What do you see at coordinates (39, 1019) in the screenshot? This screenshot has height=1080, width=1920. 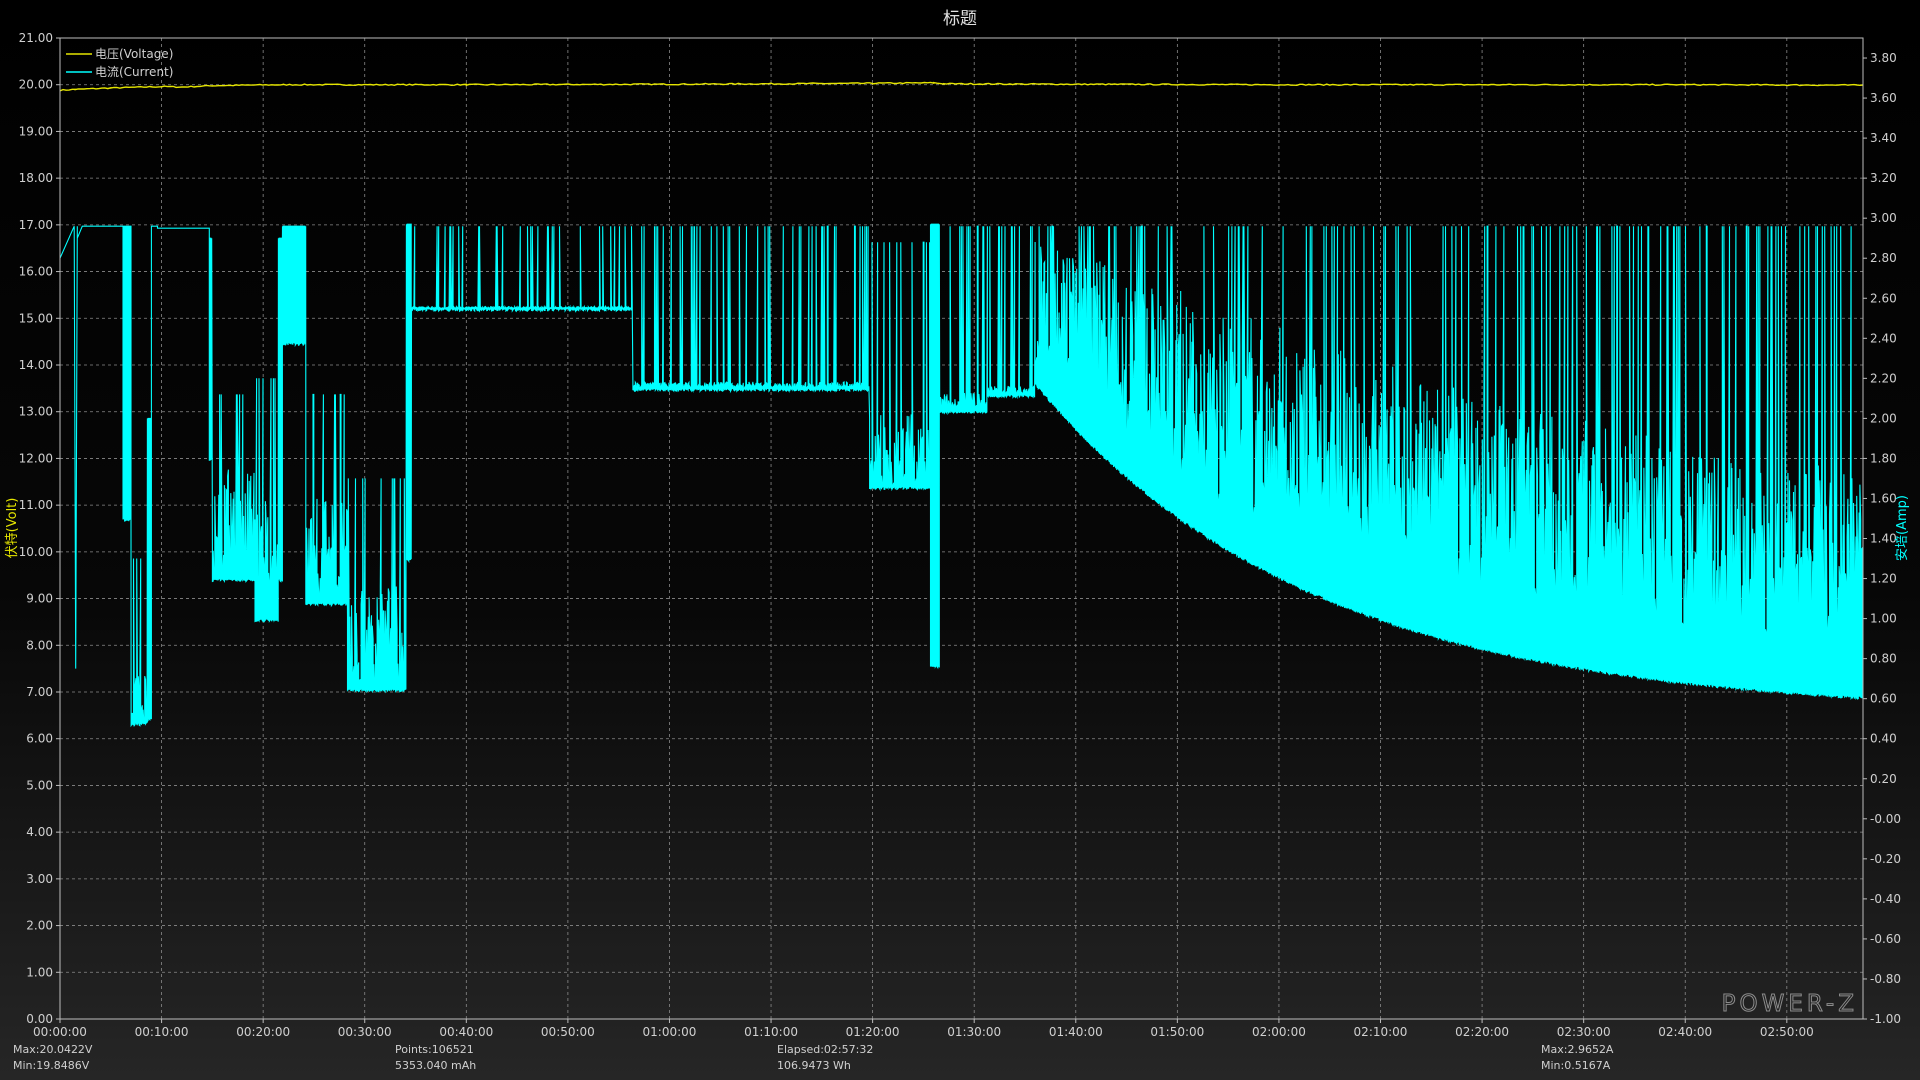 I see `y-left-tick-label: 0.00` at bounding box center [39, 1019].